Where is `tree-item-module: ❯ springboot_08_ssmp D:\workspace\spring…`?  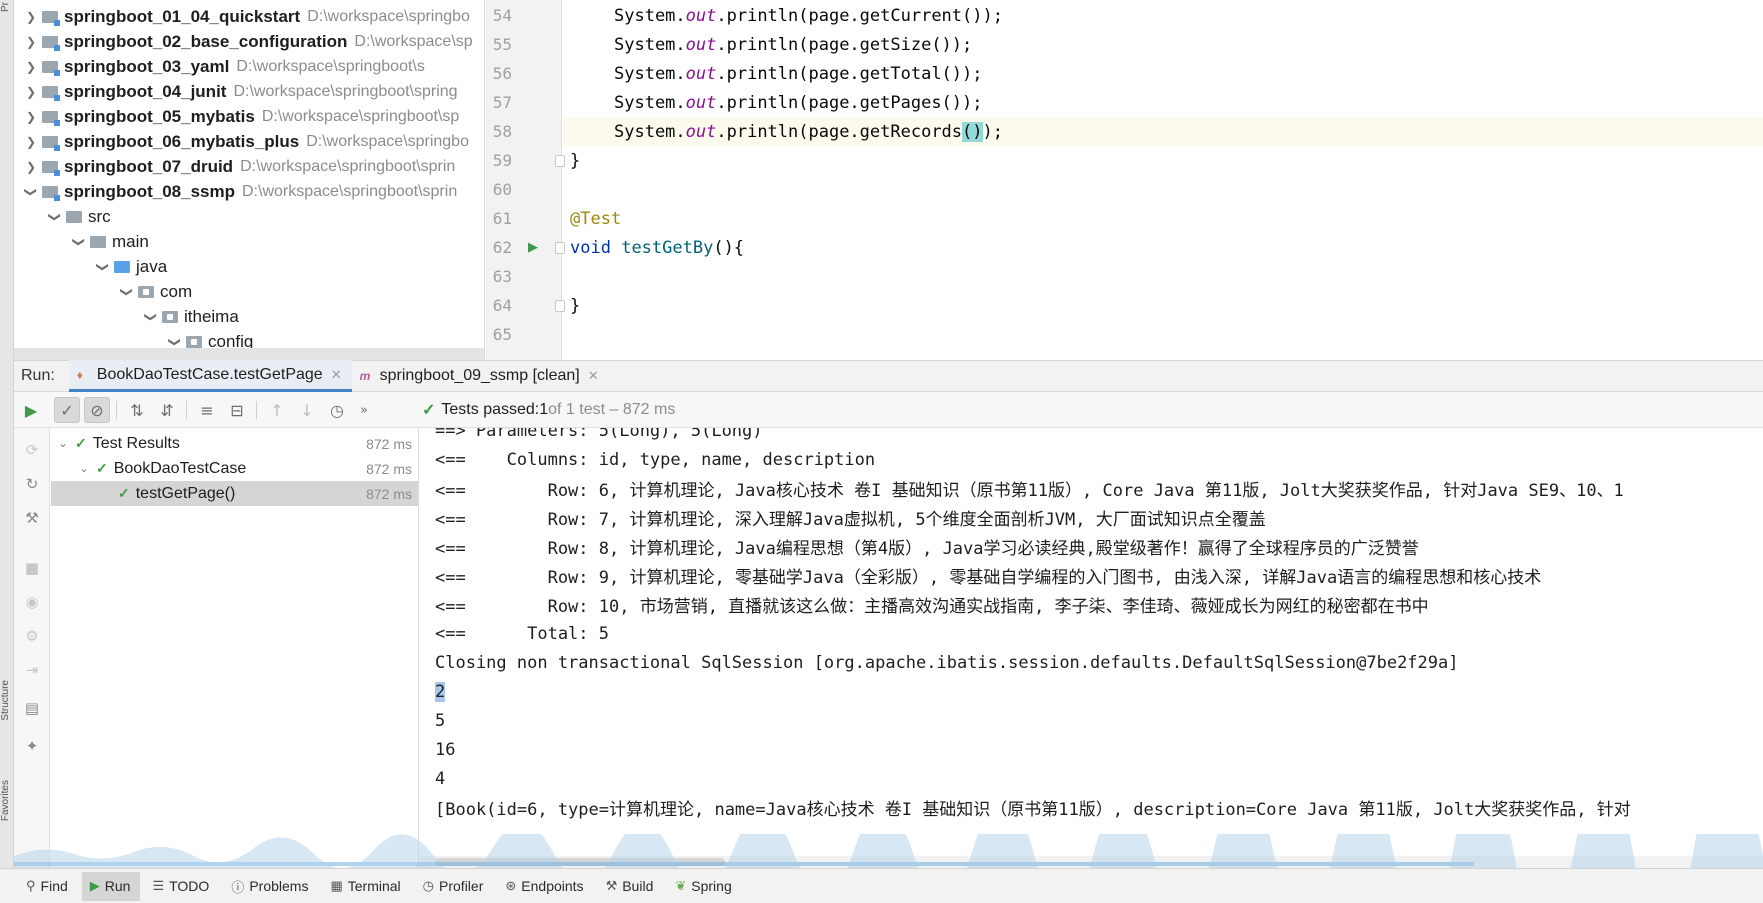
tree-item-module: ❯ springboot_08_ssmp D:\workspace\spring… is located at coordinates (254, 192).